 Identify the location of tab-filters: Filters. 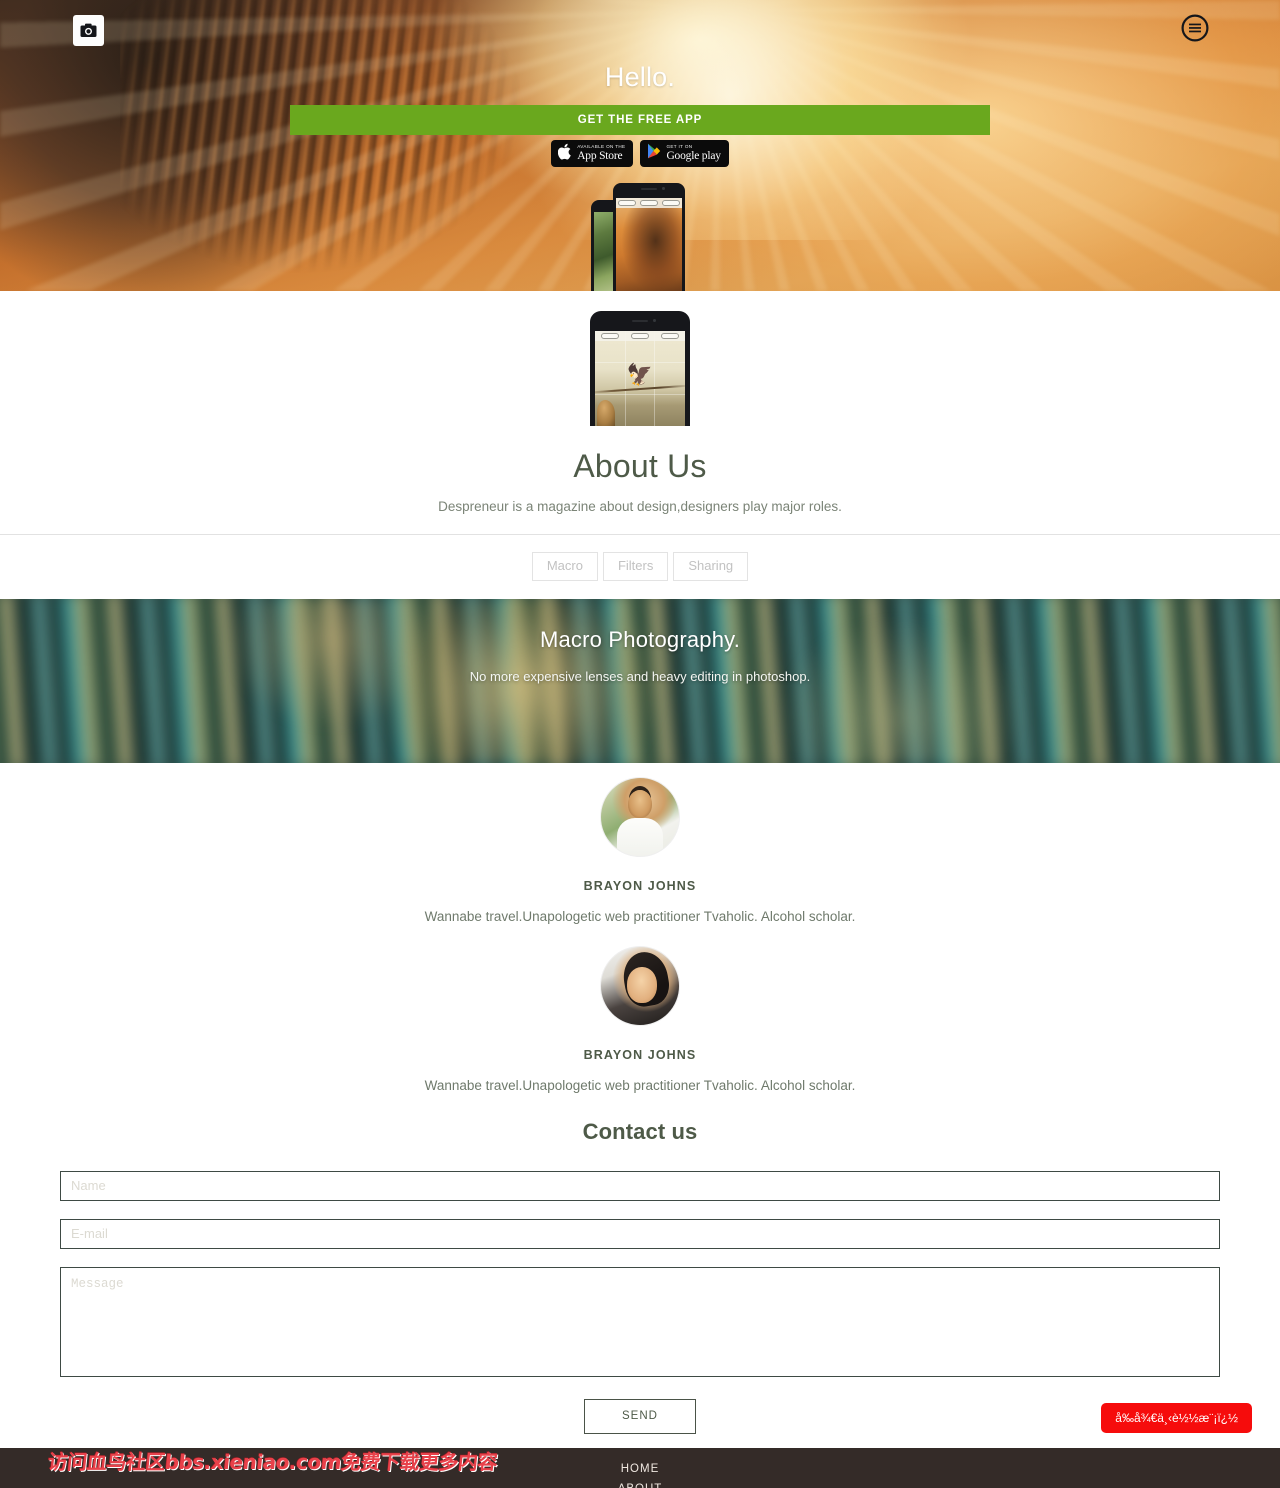
(635, 566).